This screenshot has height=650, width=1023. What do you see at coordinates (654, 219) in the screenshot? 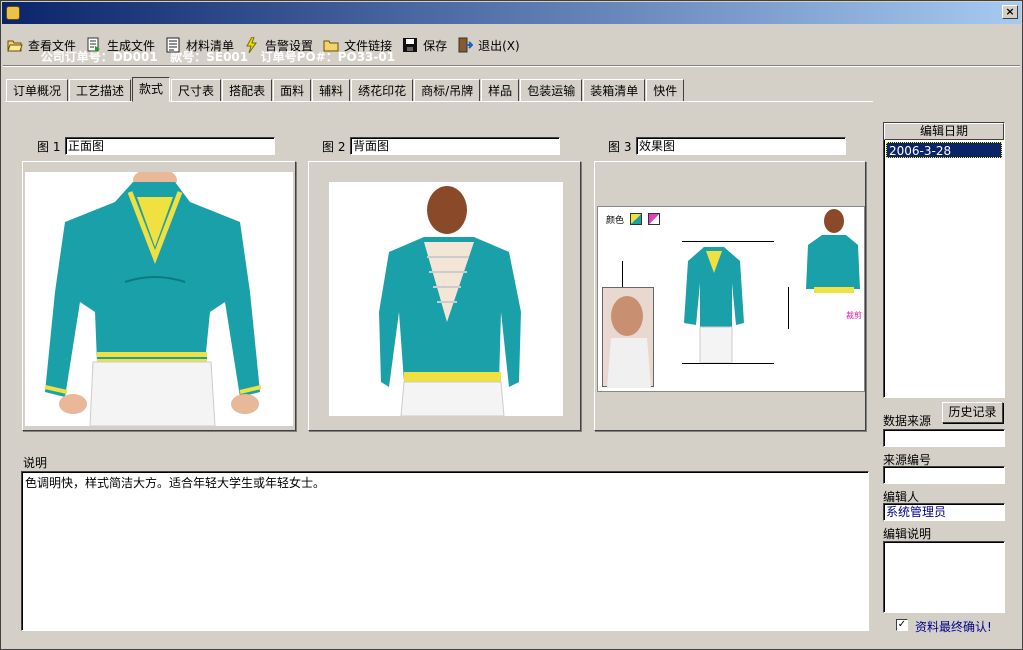
I see `color-swatch-pink` at bounding box center [654, 219].